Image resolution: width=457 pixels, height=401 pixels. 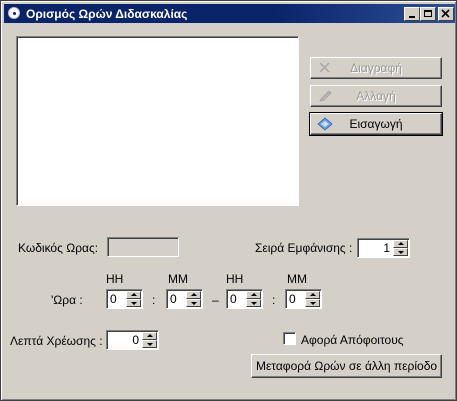 What do you see at coordinates (412, 14) in the screenshot?
I see `minimize-button` at bounding box center [412, 14].